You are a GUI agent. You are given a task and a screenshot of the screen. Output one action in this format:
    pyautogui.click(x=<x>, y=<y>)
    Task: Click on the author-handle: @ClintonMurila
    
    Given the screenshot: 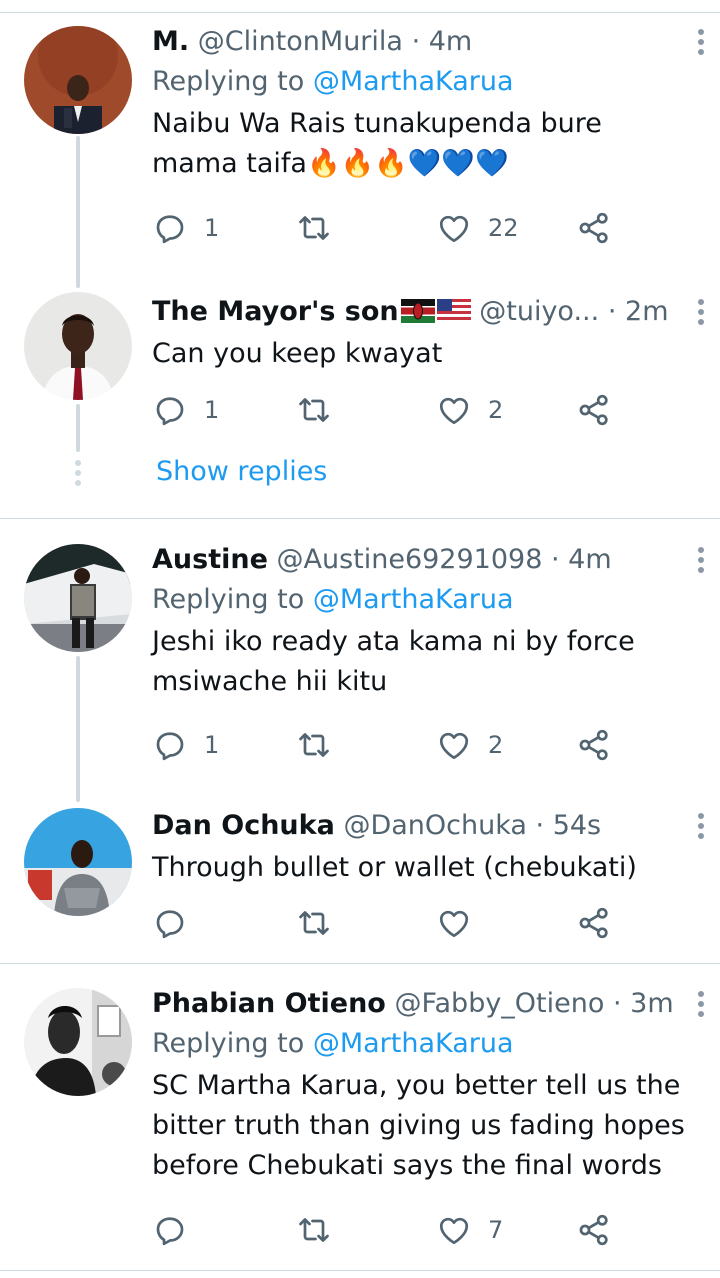 What is the action you would take?
    pyautogui.click(x=300, y=41)
    